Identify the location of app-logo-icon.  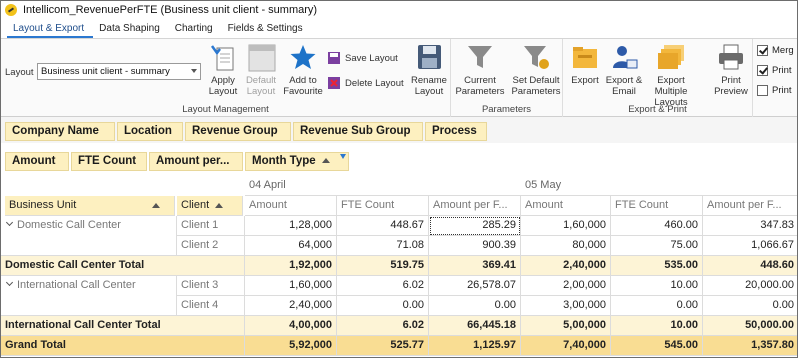
(11, 10).